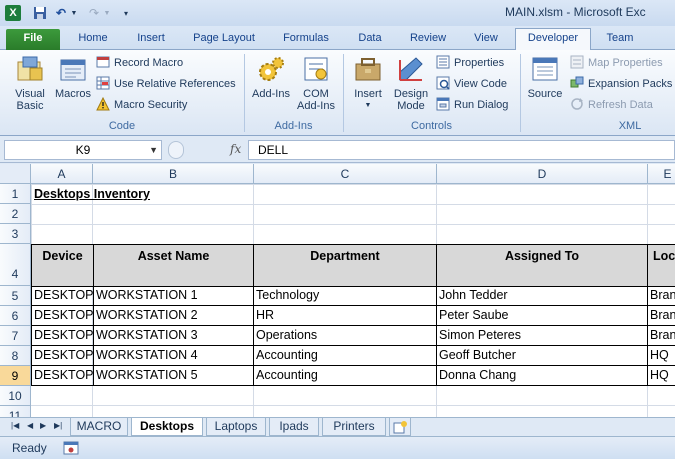 The height and width of the screenshot is (459, 675). I want to click on column-header-b: B, so click(173, 174).